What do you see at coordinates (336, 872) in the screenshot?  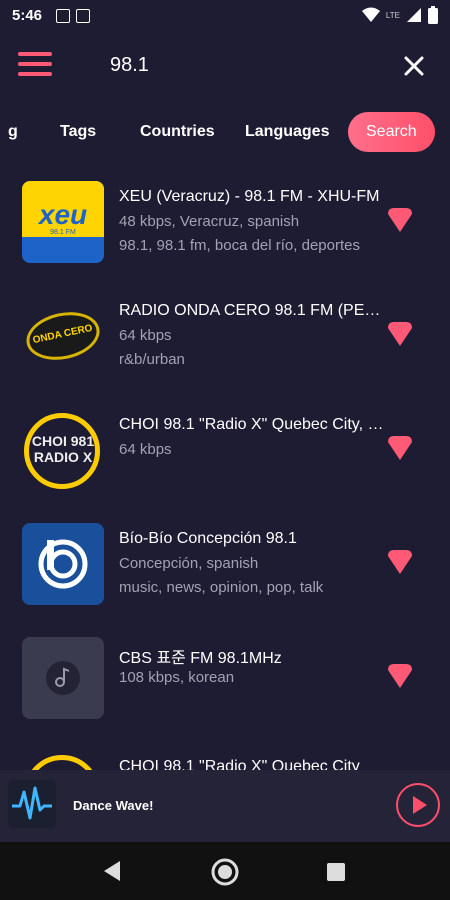 I see `recents-icon` at bounding box center [336, 872].